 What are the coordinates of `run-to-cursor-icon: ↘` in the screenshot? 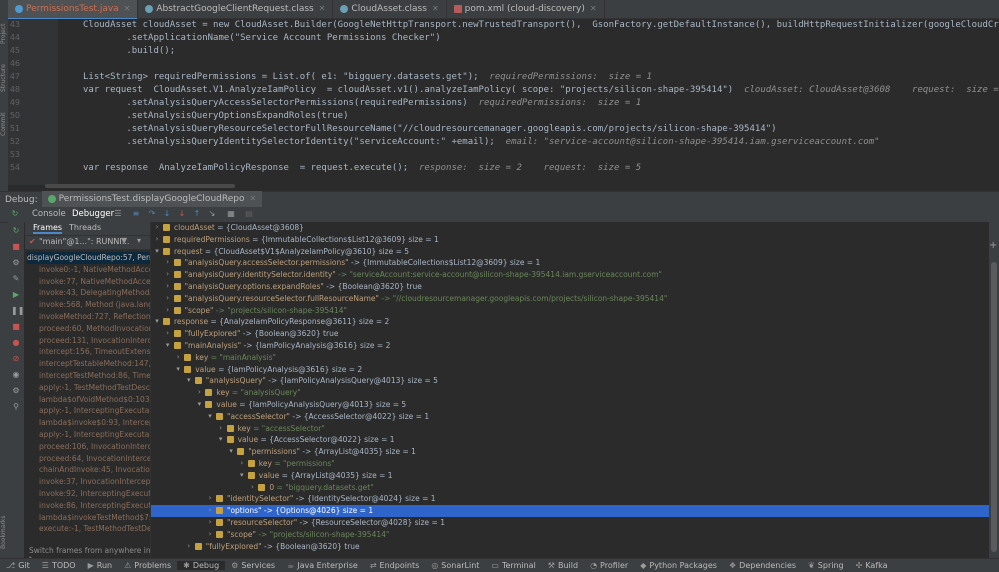 It's located at (212, 214).